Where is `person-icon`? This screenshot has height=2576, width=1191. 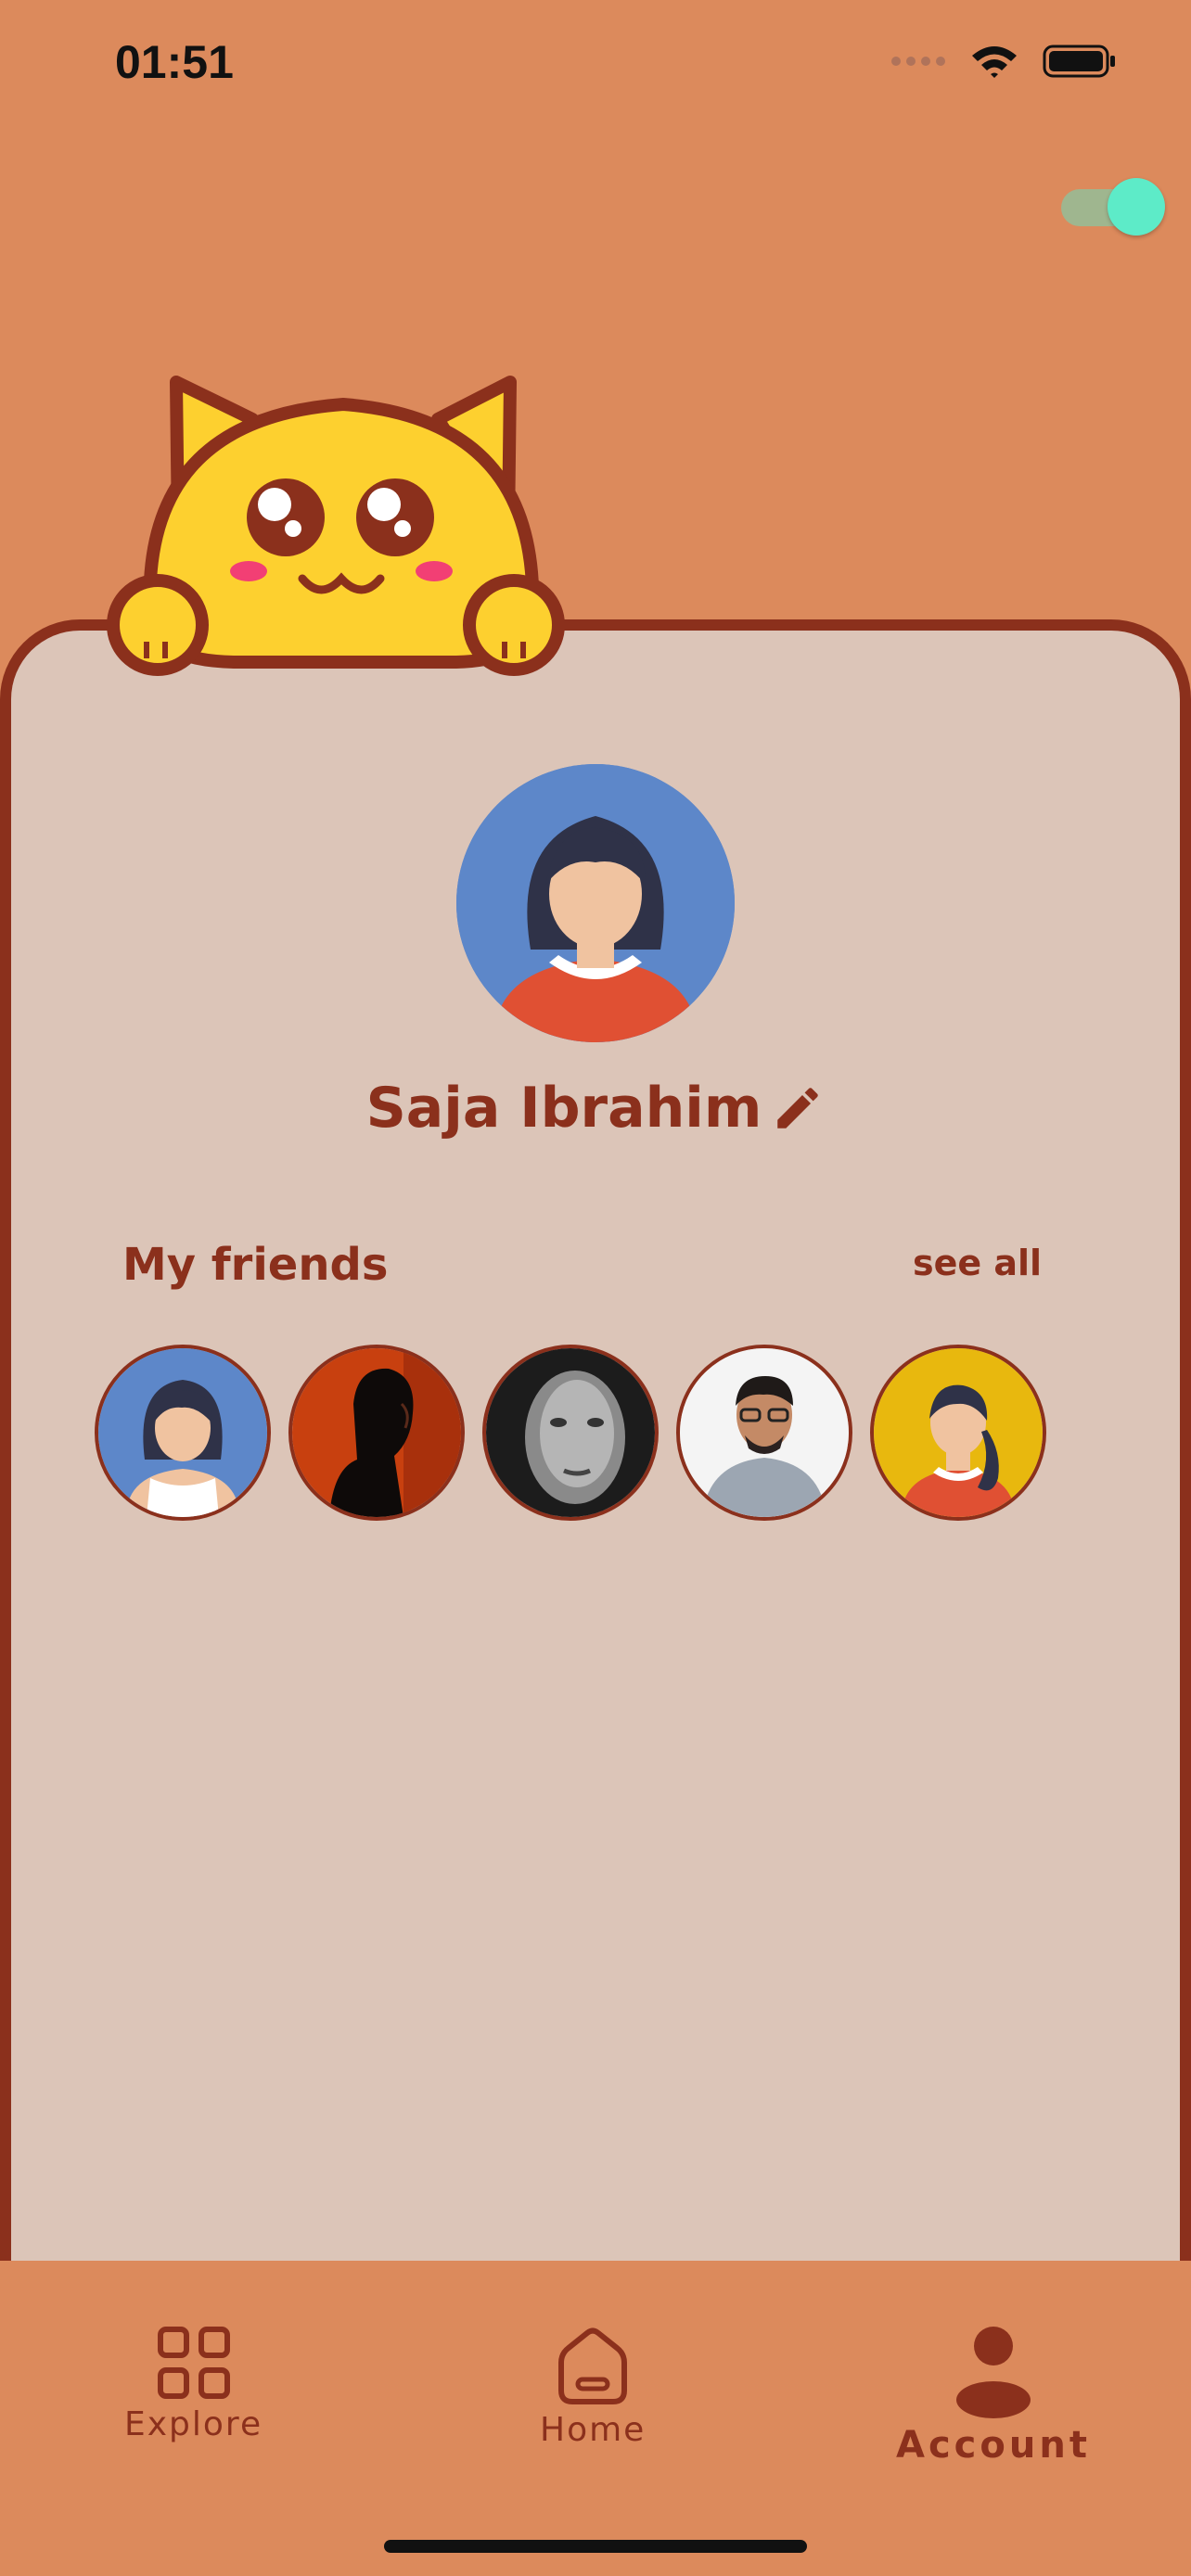 person-icon is located at coordinates (993, 2372).